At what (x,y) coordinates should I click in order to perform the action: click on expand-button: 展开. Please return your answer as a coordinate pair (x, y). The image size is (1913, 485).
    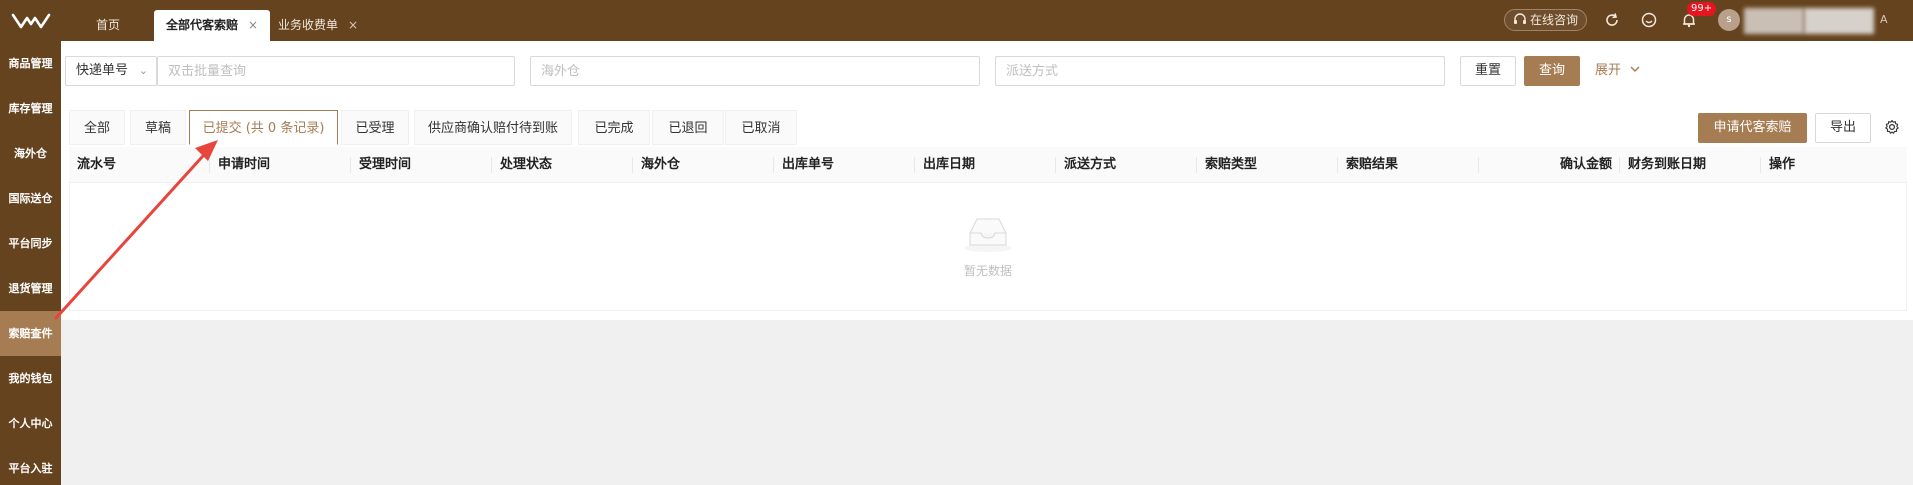
    Looking at the image, I should click on (1618, 71).